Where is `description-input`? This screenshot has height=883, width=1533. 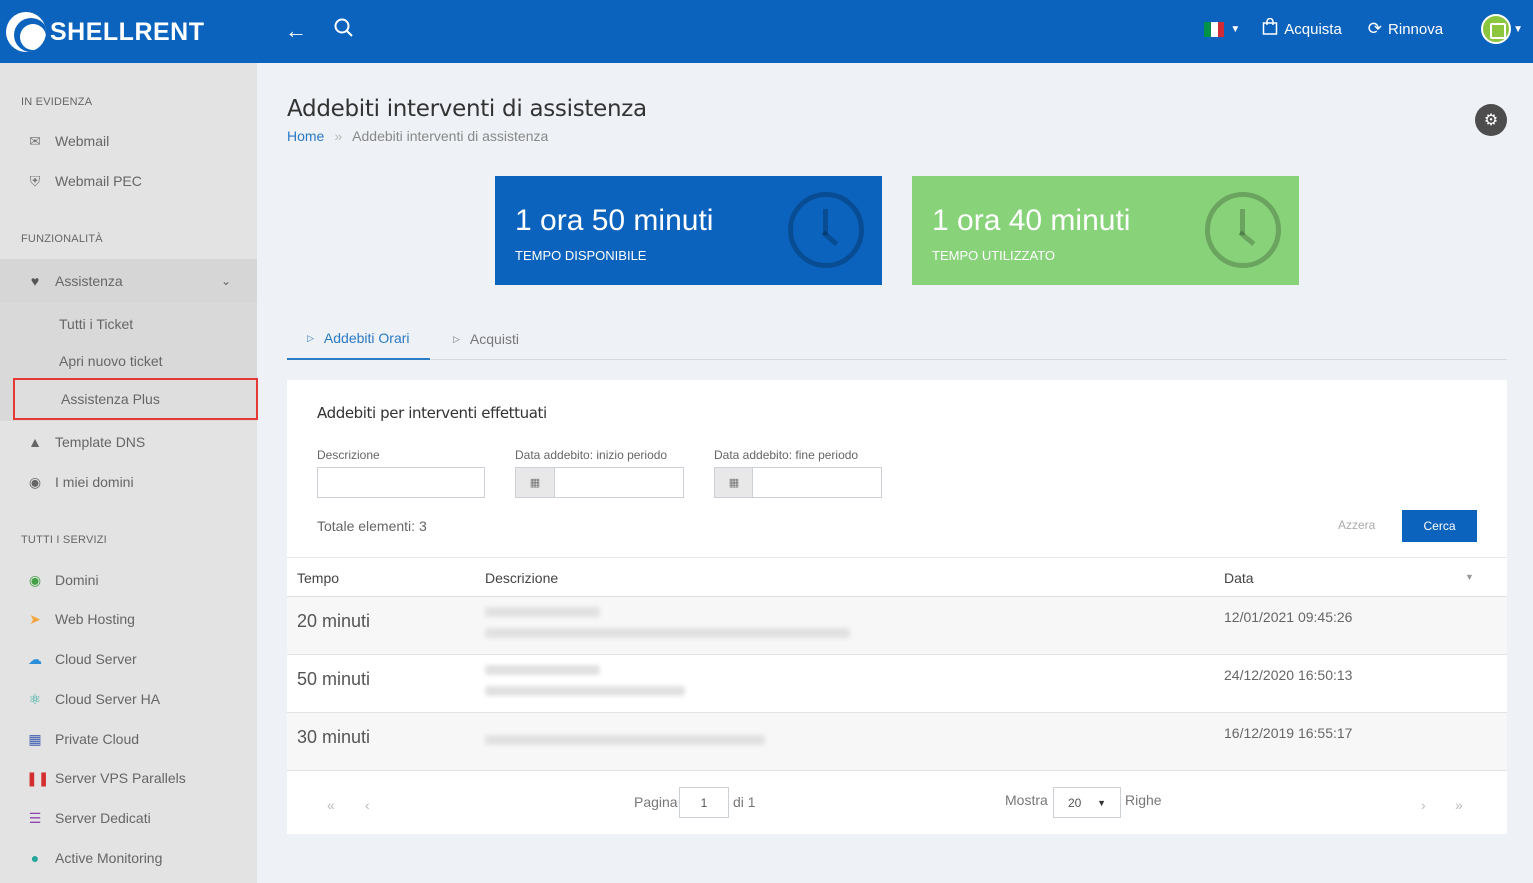
description-input is located at coordinates (401, 482).